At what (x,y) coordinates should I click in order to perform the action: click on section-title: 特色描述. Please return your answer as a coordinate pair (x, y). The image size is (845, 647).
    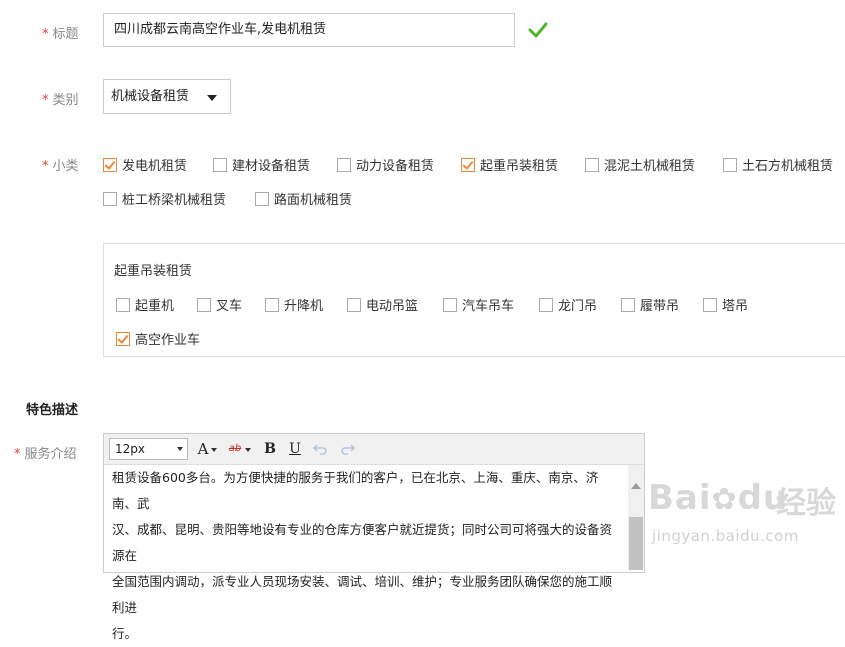
    Looking at the image, I should click on (52, 410).